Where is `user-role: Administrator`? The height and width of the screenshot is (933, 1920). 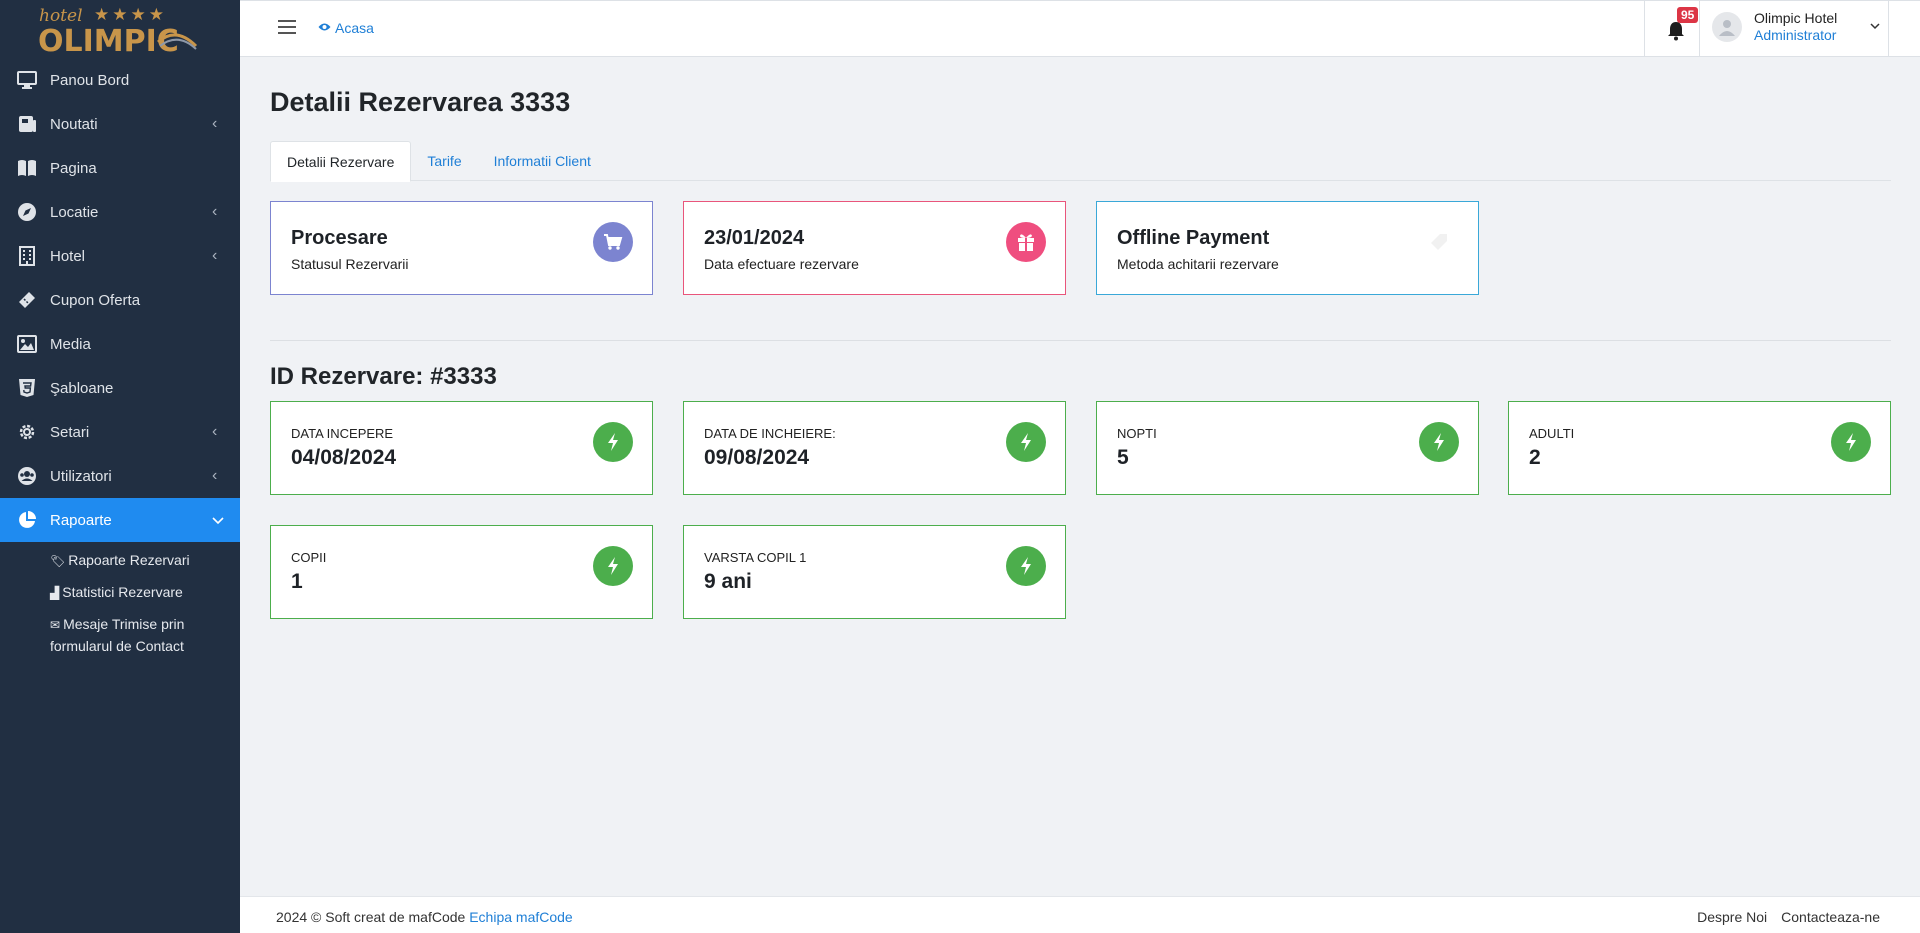 user-role: Administrator is located at coordinates (1795, 35).